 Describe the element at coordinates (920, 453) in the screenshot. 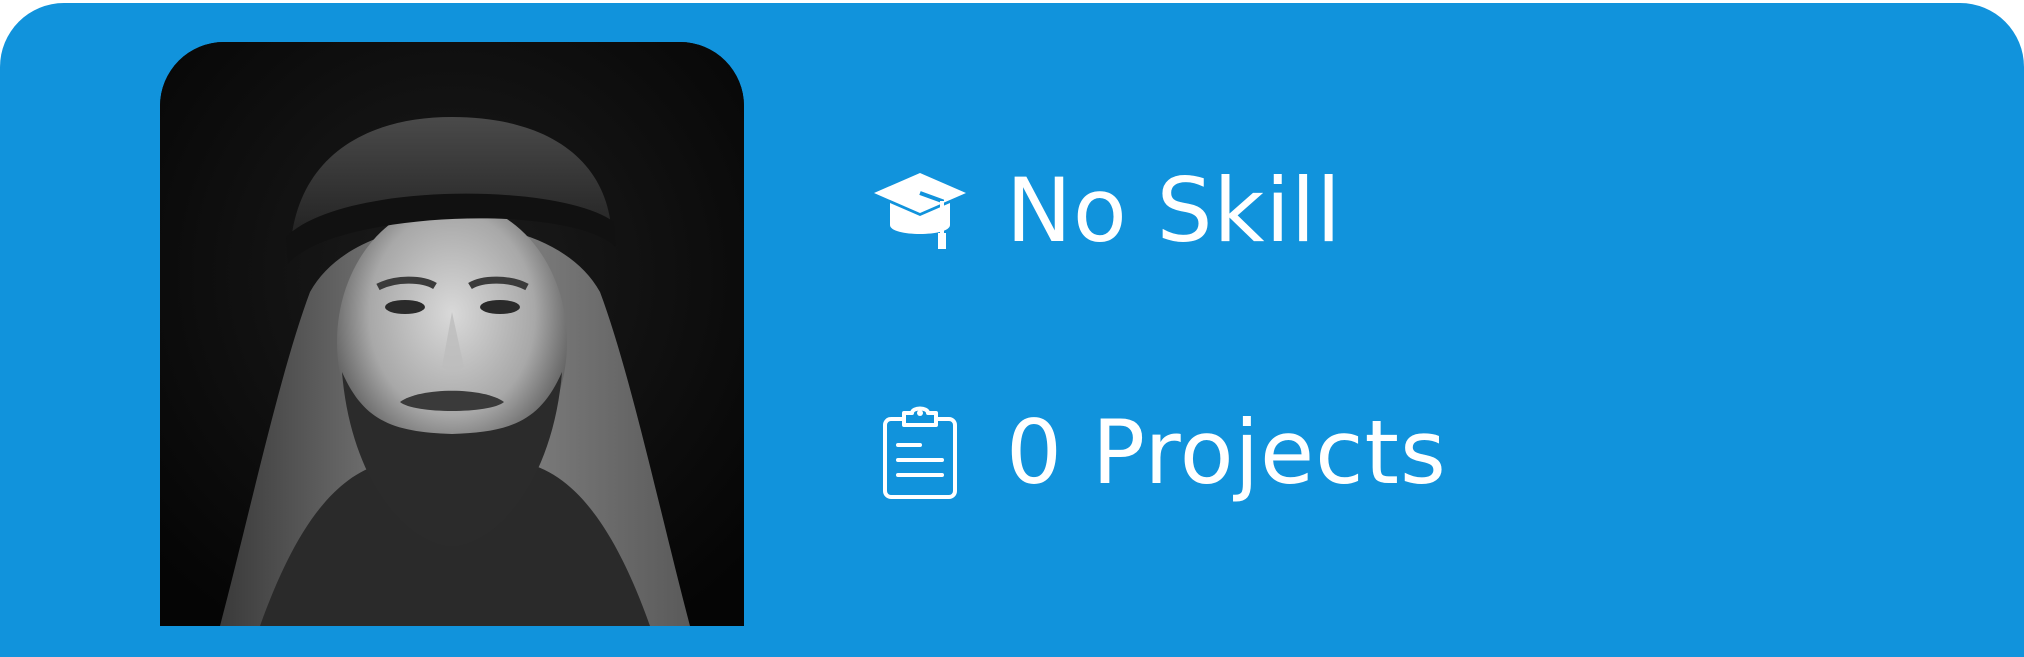

I see `clipboard-icon` at that location.